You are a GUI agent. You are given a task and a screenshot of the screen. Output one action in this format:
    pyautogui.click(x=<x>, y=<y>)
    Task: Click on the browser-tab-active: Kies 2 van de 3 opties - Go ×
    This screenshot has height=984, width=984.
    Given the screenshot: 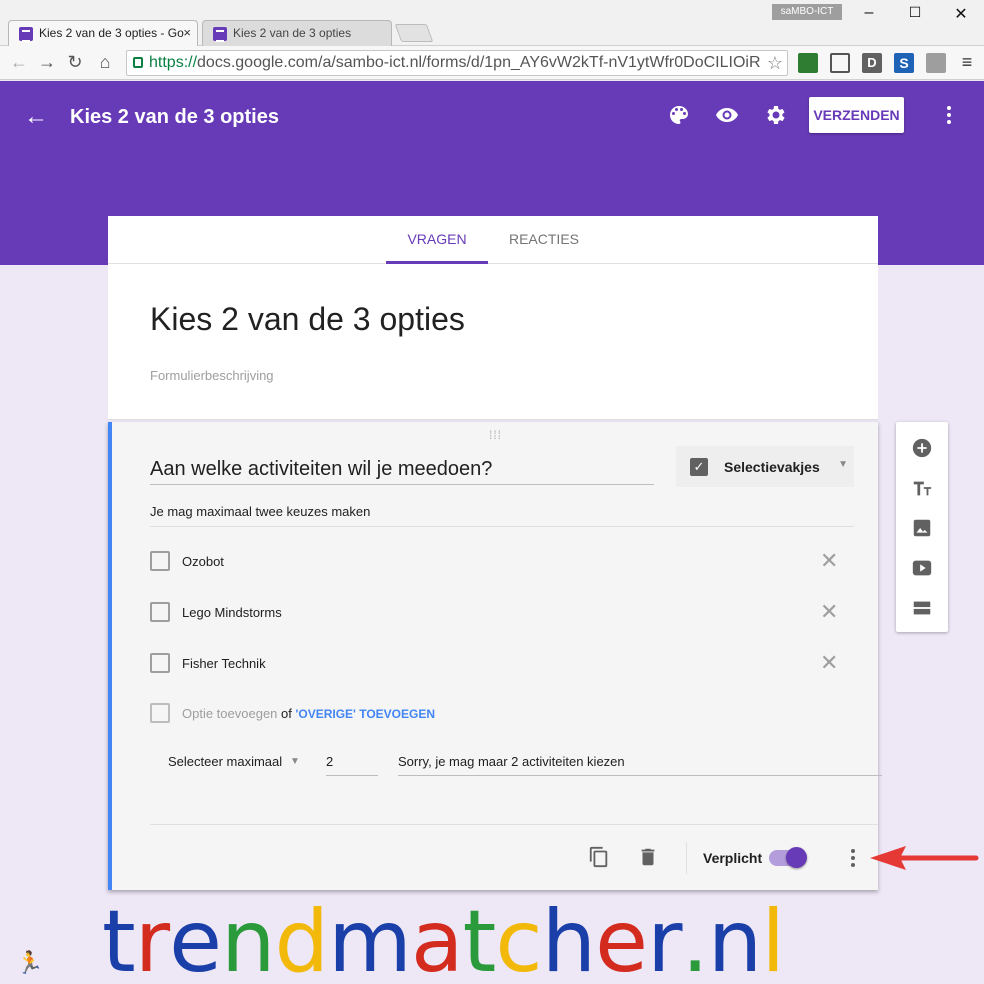 What is the action you would take?
    pyautogui.click(x=103, y=33)
    